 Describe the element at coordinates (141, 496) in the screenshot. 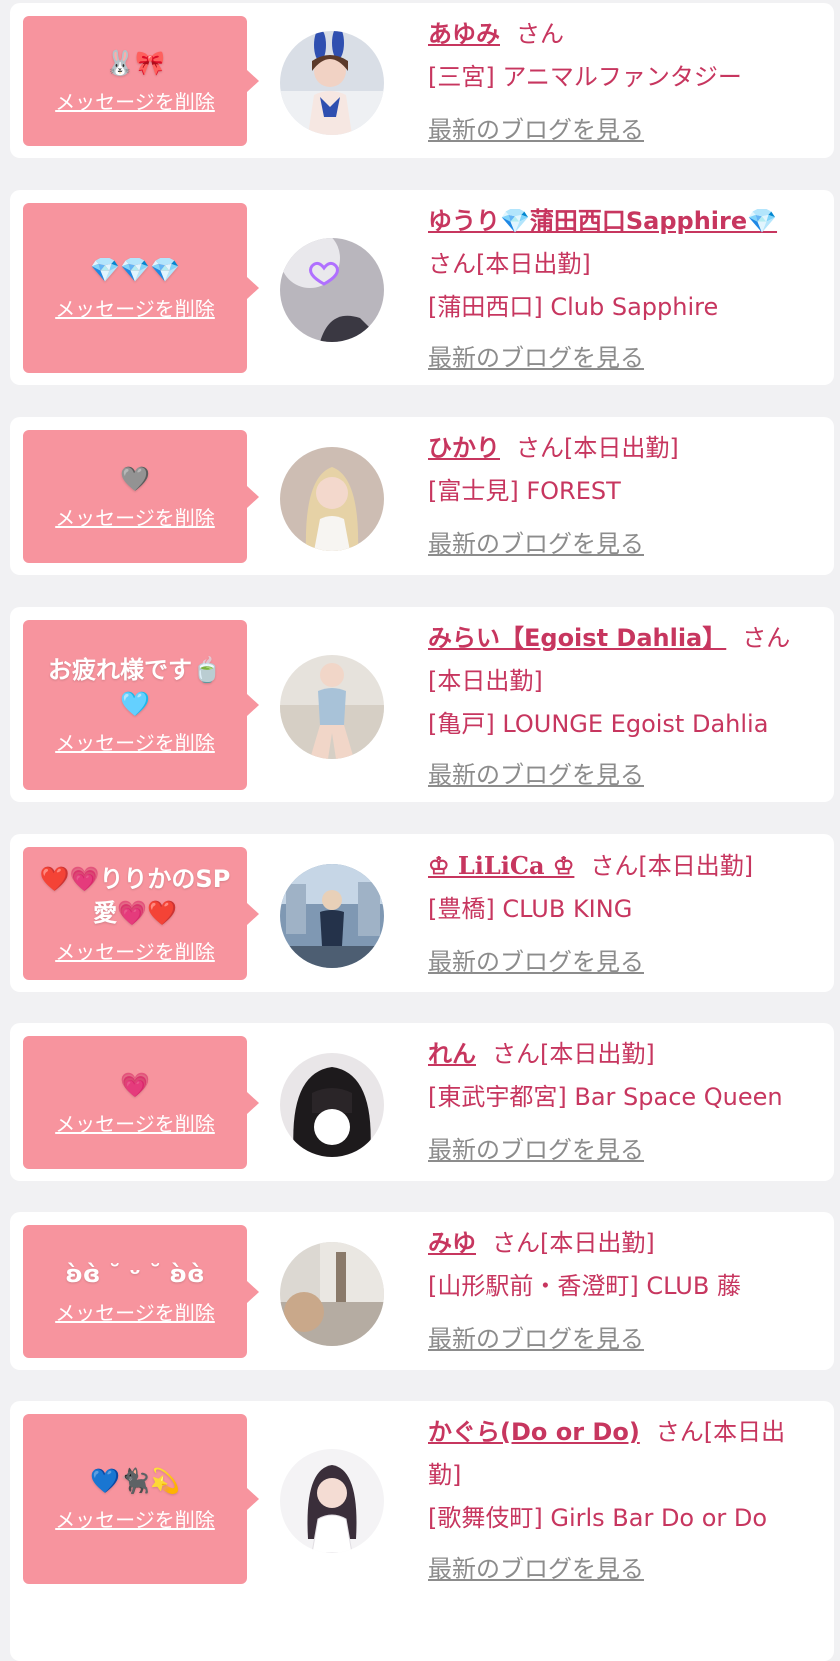

I see `message-bubble: 🩶 メッセージを削除` at that location.